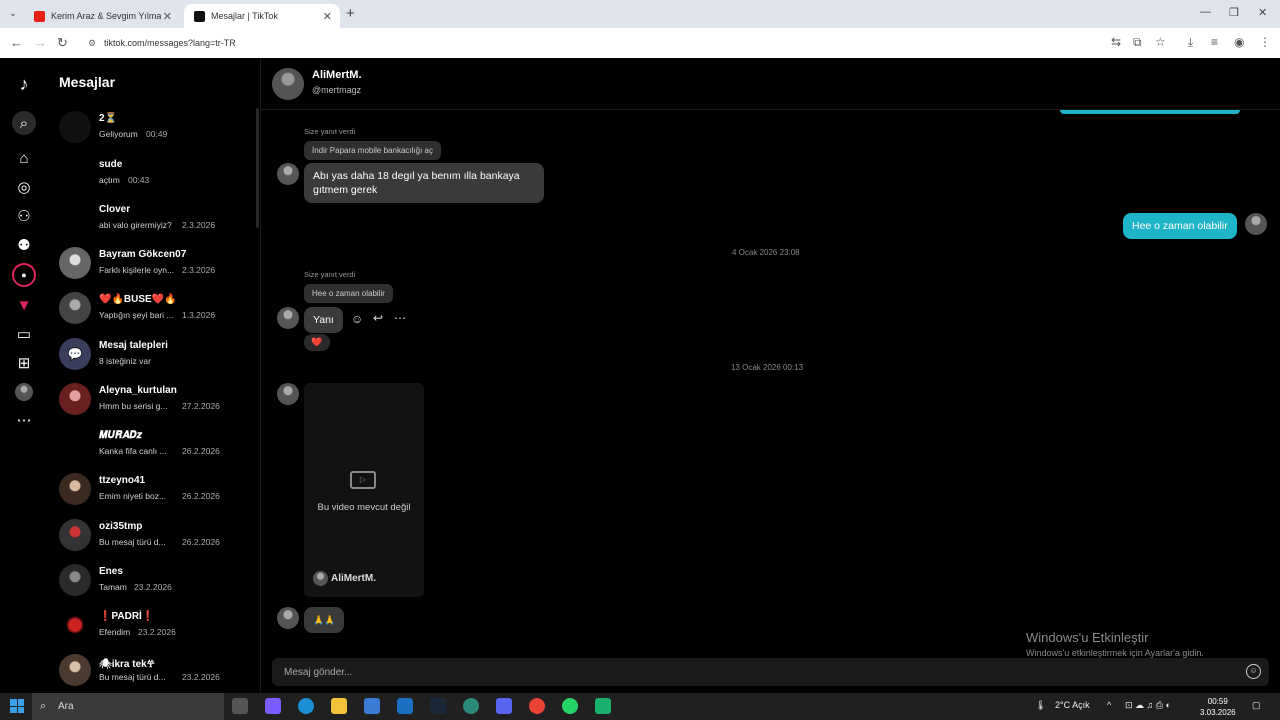 This screenshot has height=720, width=1280. Describe the element at coordinates (1214, 42) in the screenshot. I see `media-icon: ≡` at that location.